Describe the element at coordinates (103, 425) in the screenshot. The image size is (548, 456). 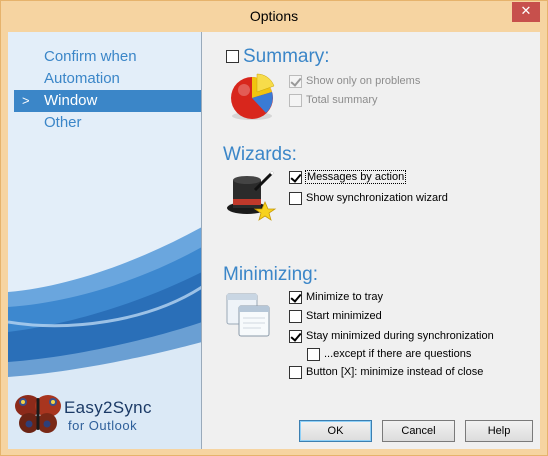
I see `brand-subtitle: for Outlook` at that location.